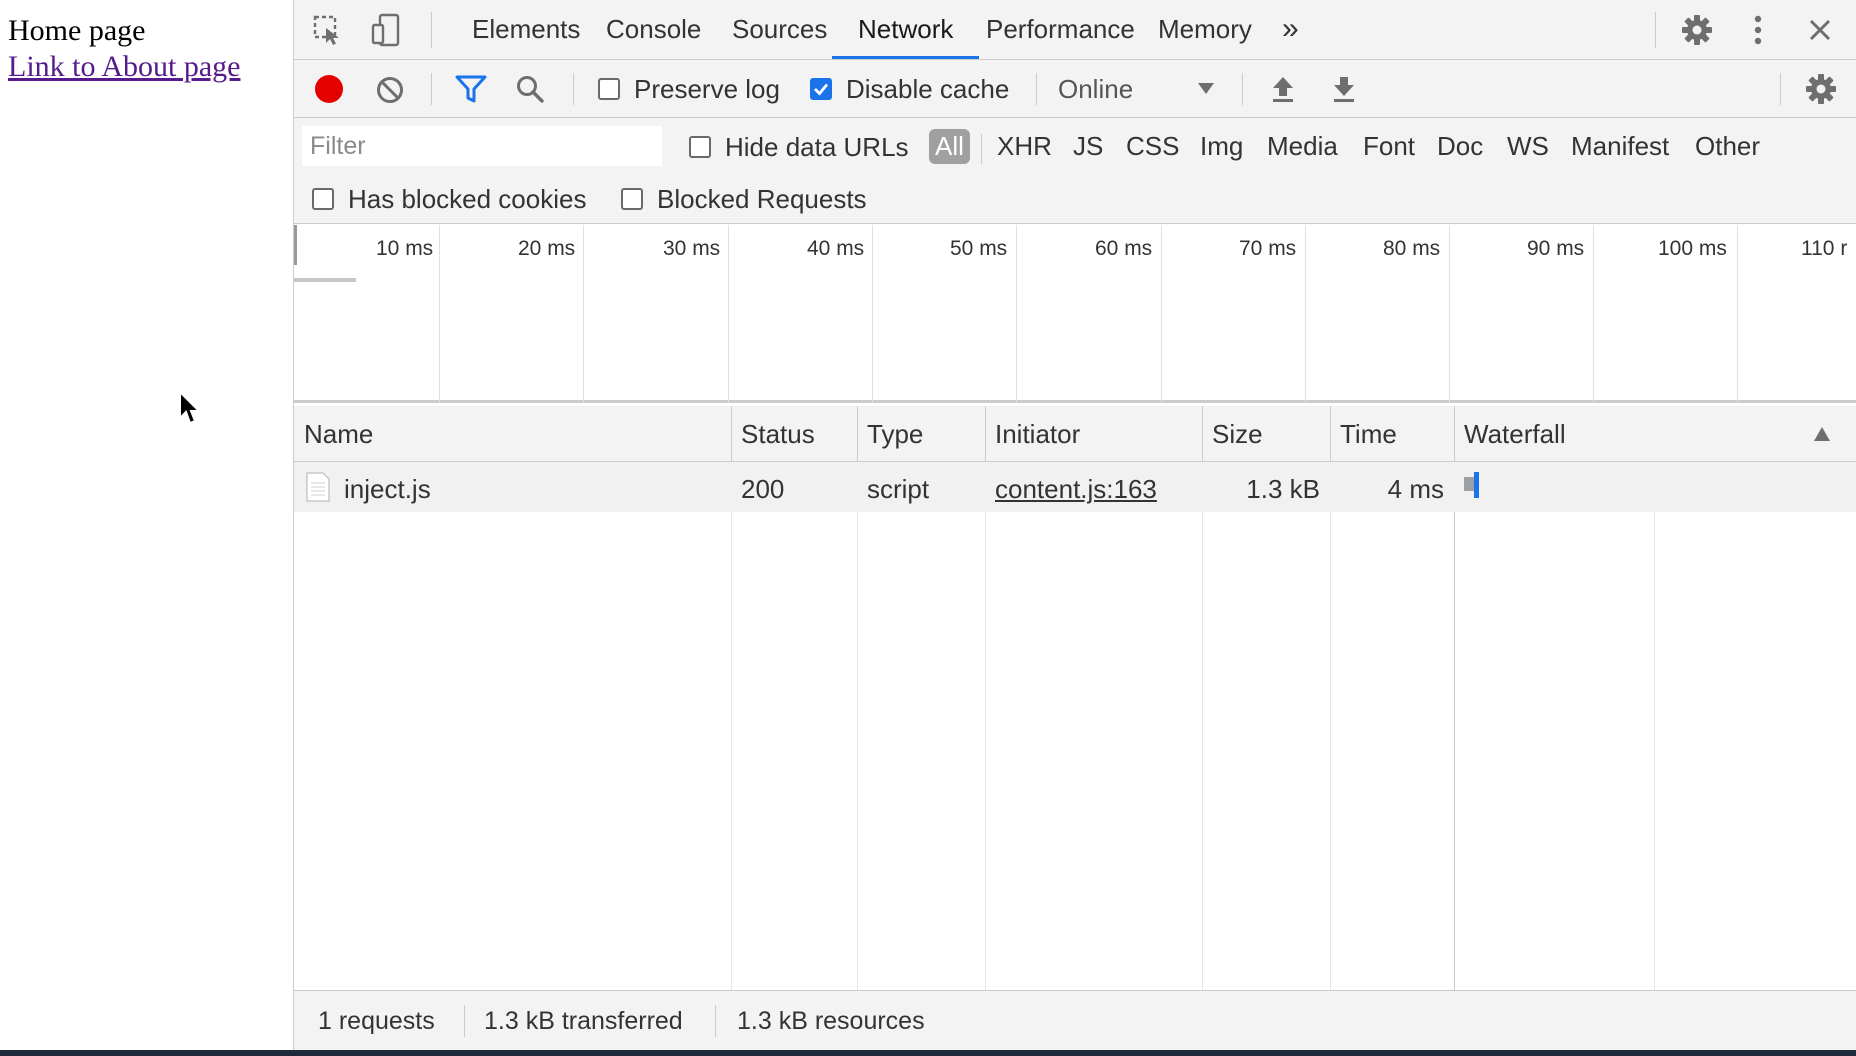  Describe the element at coordinates (386, 30) in the screenshot. I see `device-toolbar-icon` at that location.